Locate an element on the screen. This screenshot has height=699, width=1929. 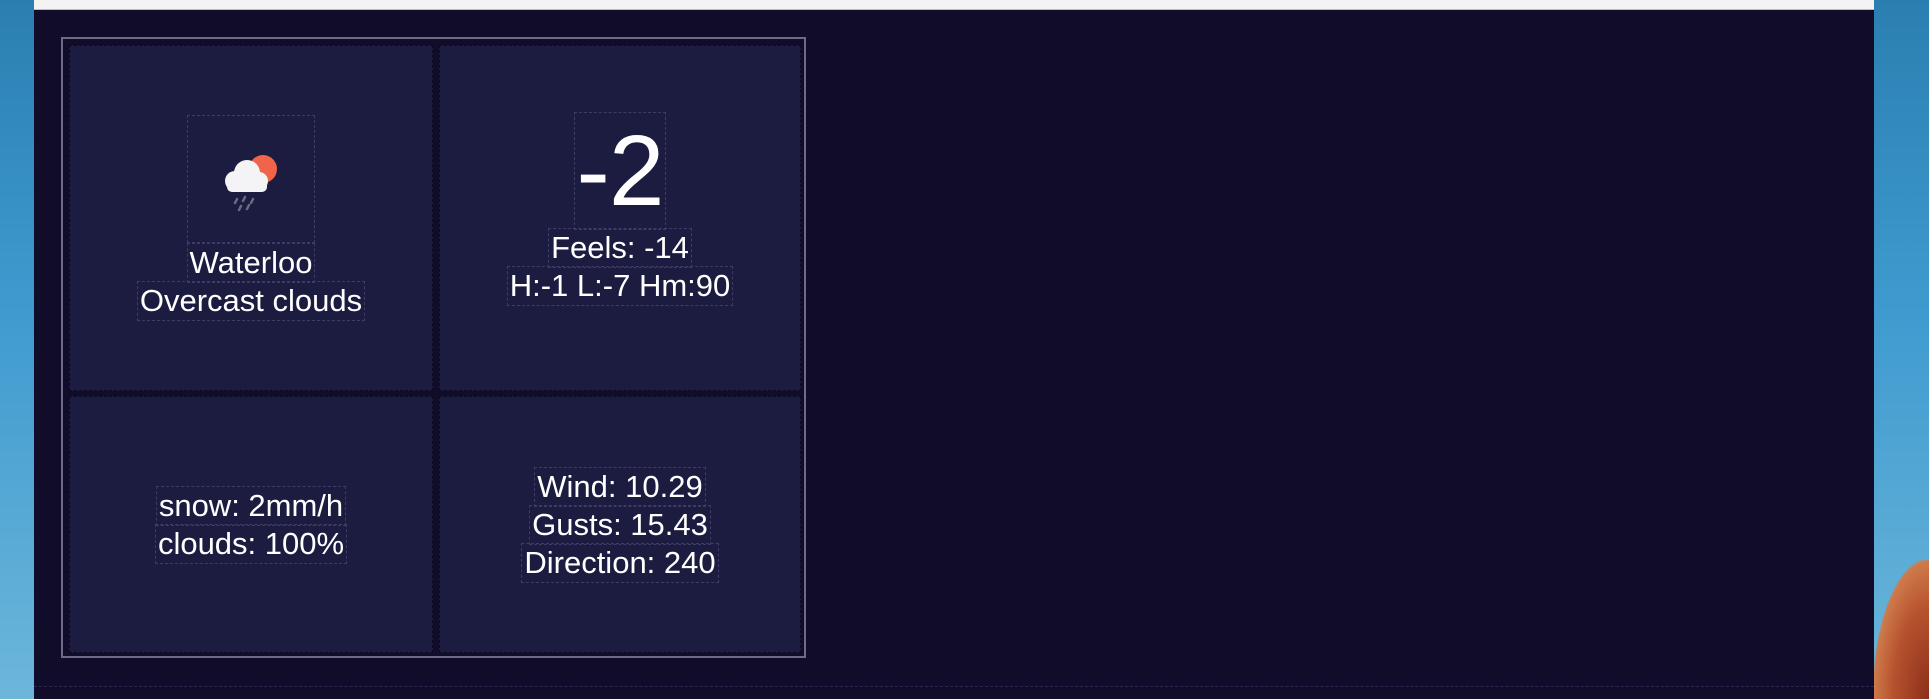
current-temperature: -2 is located at coordinates (620, 171).